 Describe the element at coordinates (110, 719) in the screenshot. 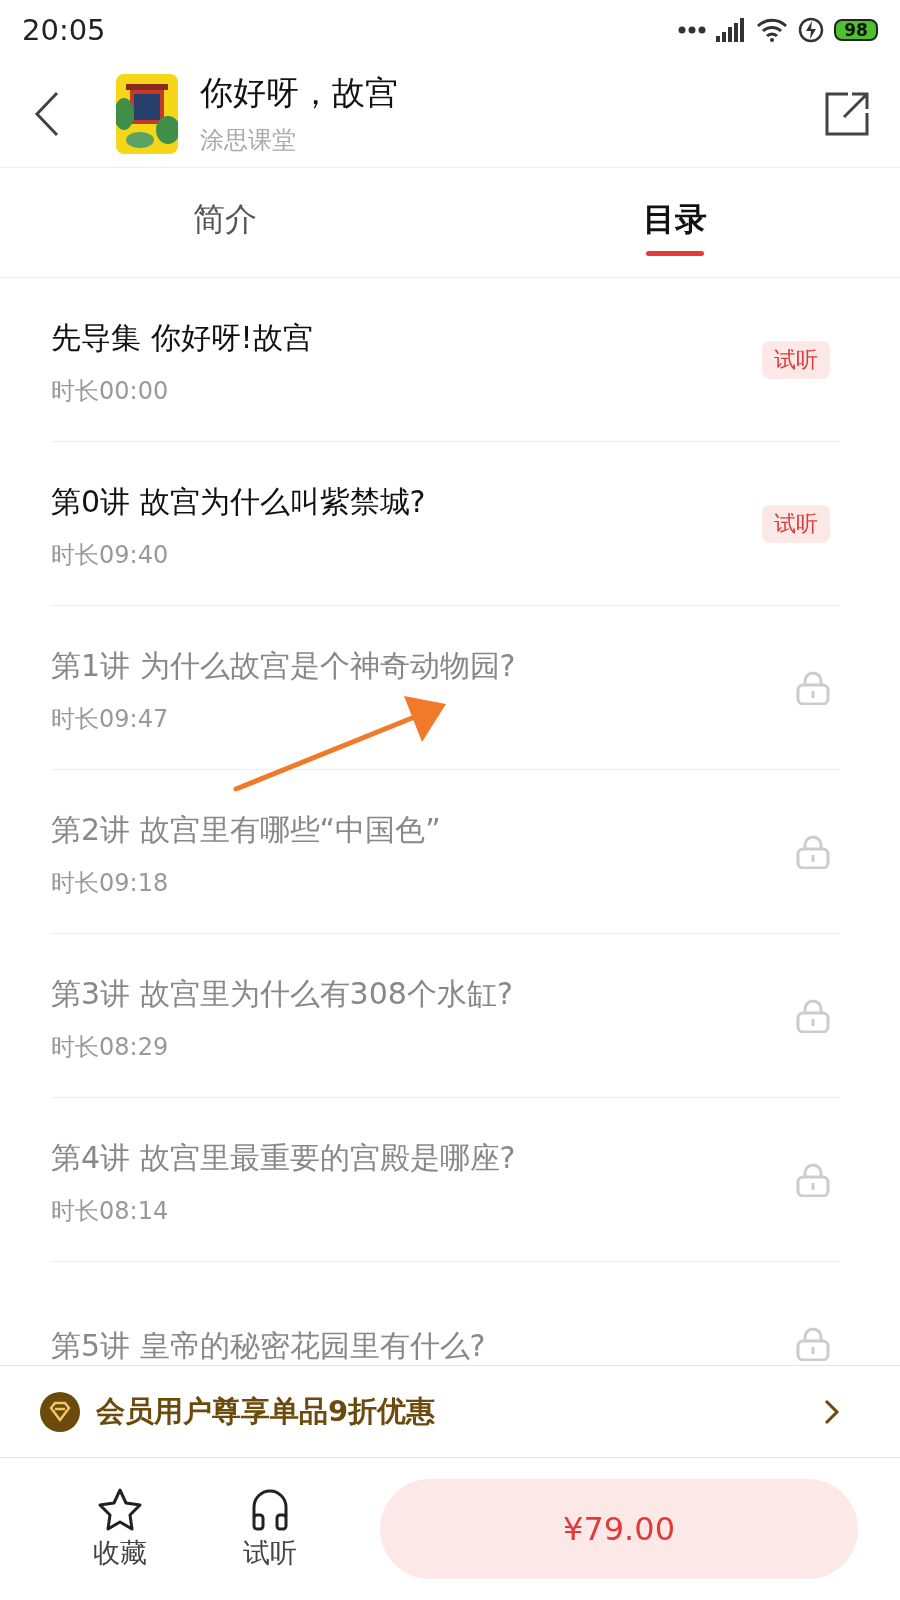

I see `lesson-duration: 时长09:47` at that location.